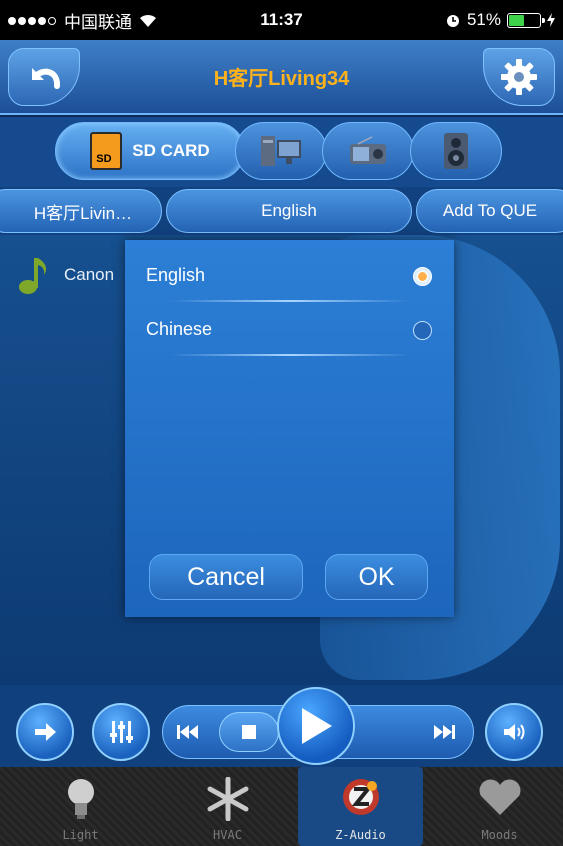 The width and height of the screenshot is (563, 846). What do you see at coordinates (281, 20) in the screenshot?
I see `status-bar: 中国联通 11:37 51%` at bounding box center [281, 20].